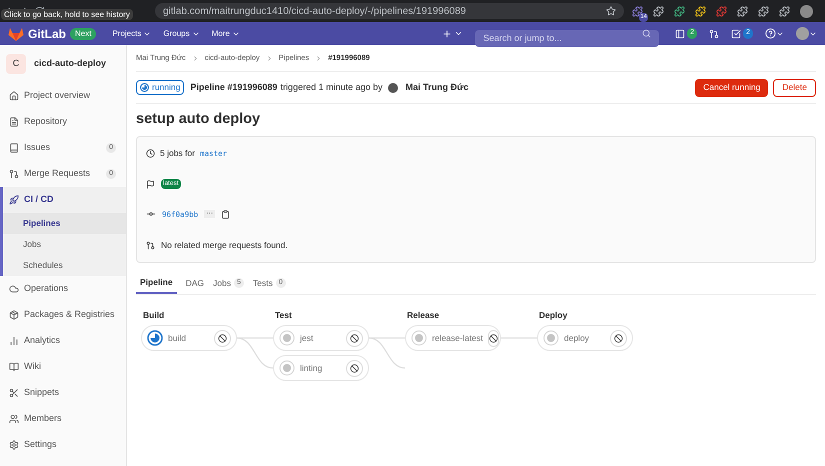 This screenshot has height=466, width=825. Describe the element at coordinates (736, 33) in the screenshot. I see `todo-icon` at that location.